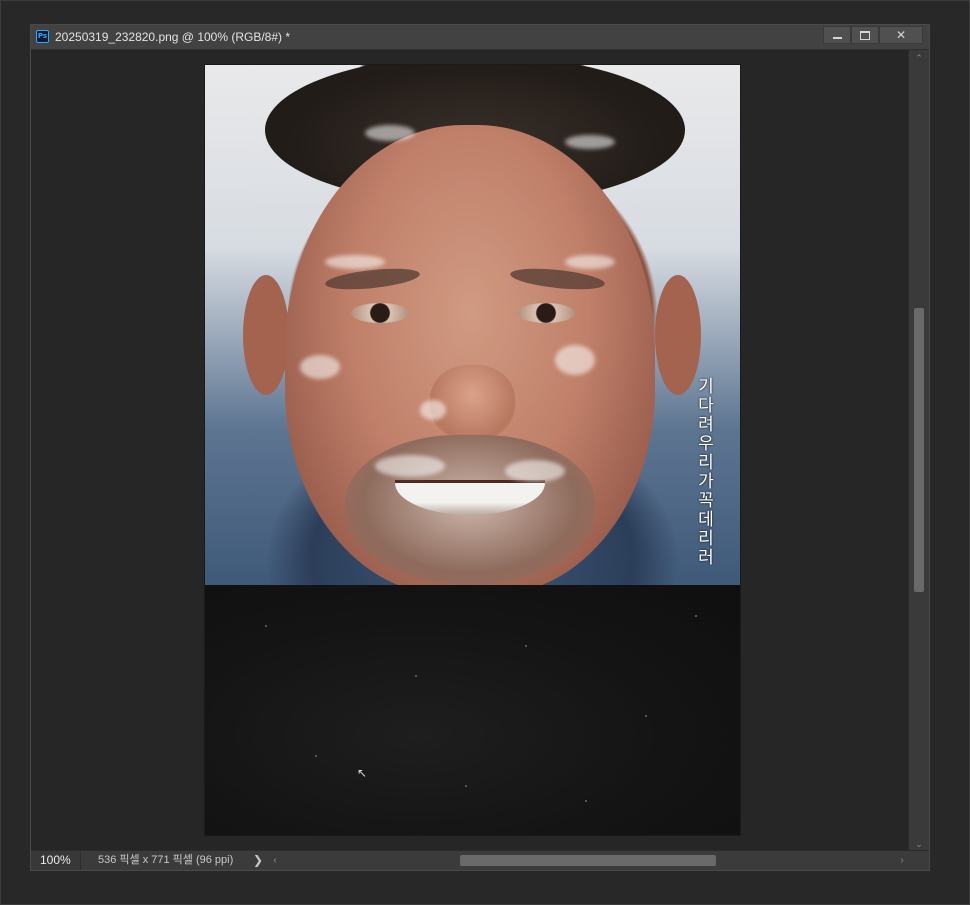 The height and width of the screenshot is (905, 970). What do you see at coordinates (275, 860) in the screenshot?
I see `scroll-left-icon: ‹` at bounding box center [275, 860].